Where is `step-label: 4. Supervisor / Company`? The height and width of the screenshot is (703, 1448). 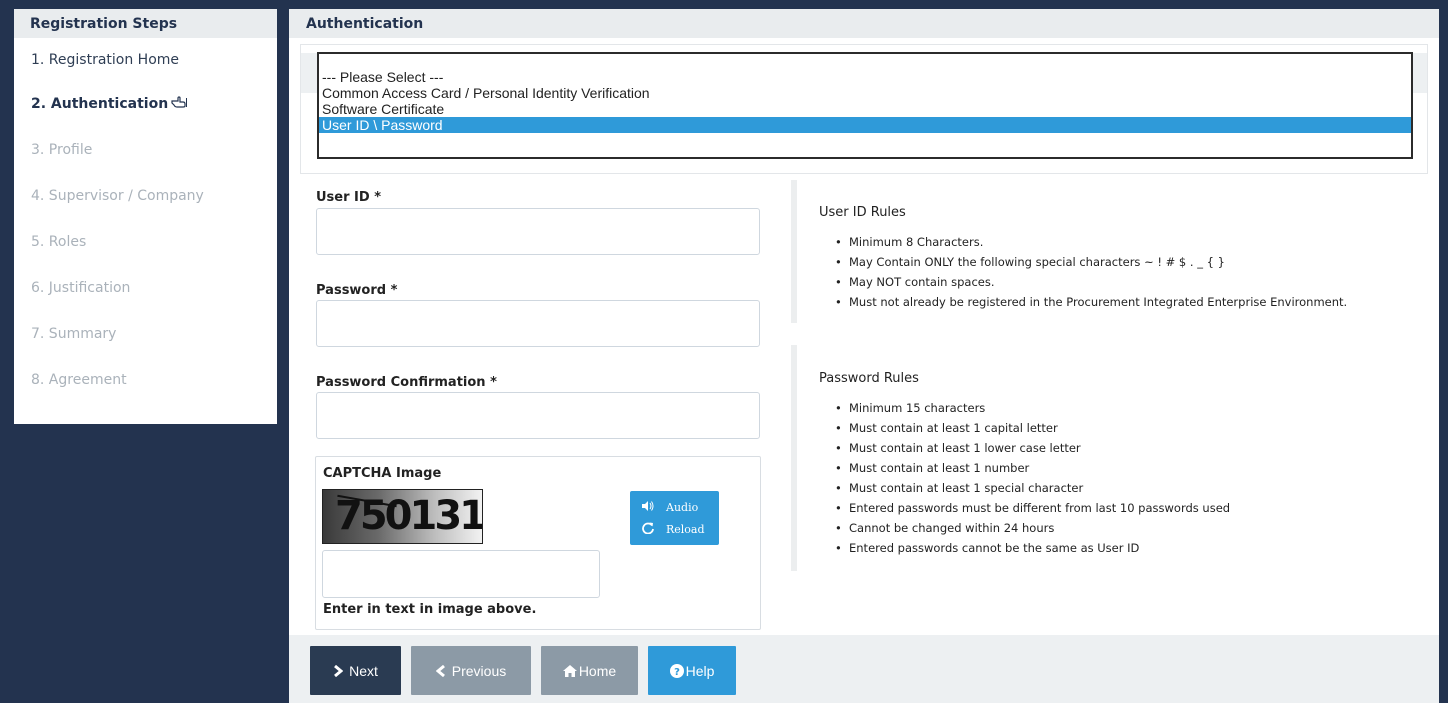
step-label: 4. Supervisor / Company is located at coordinates (117, 196).